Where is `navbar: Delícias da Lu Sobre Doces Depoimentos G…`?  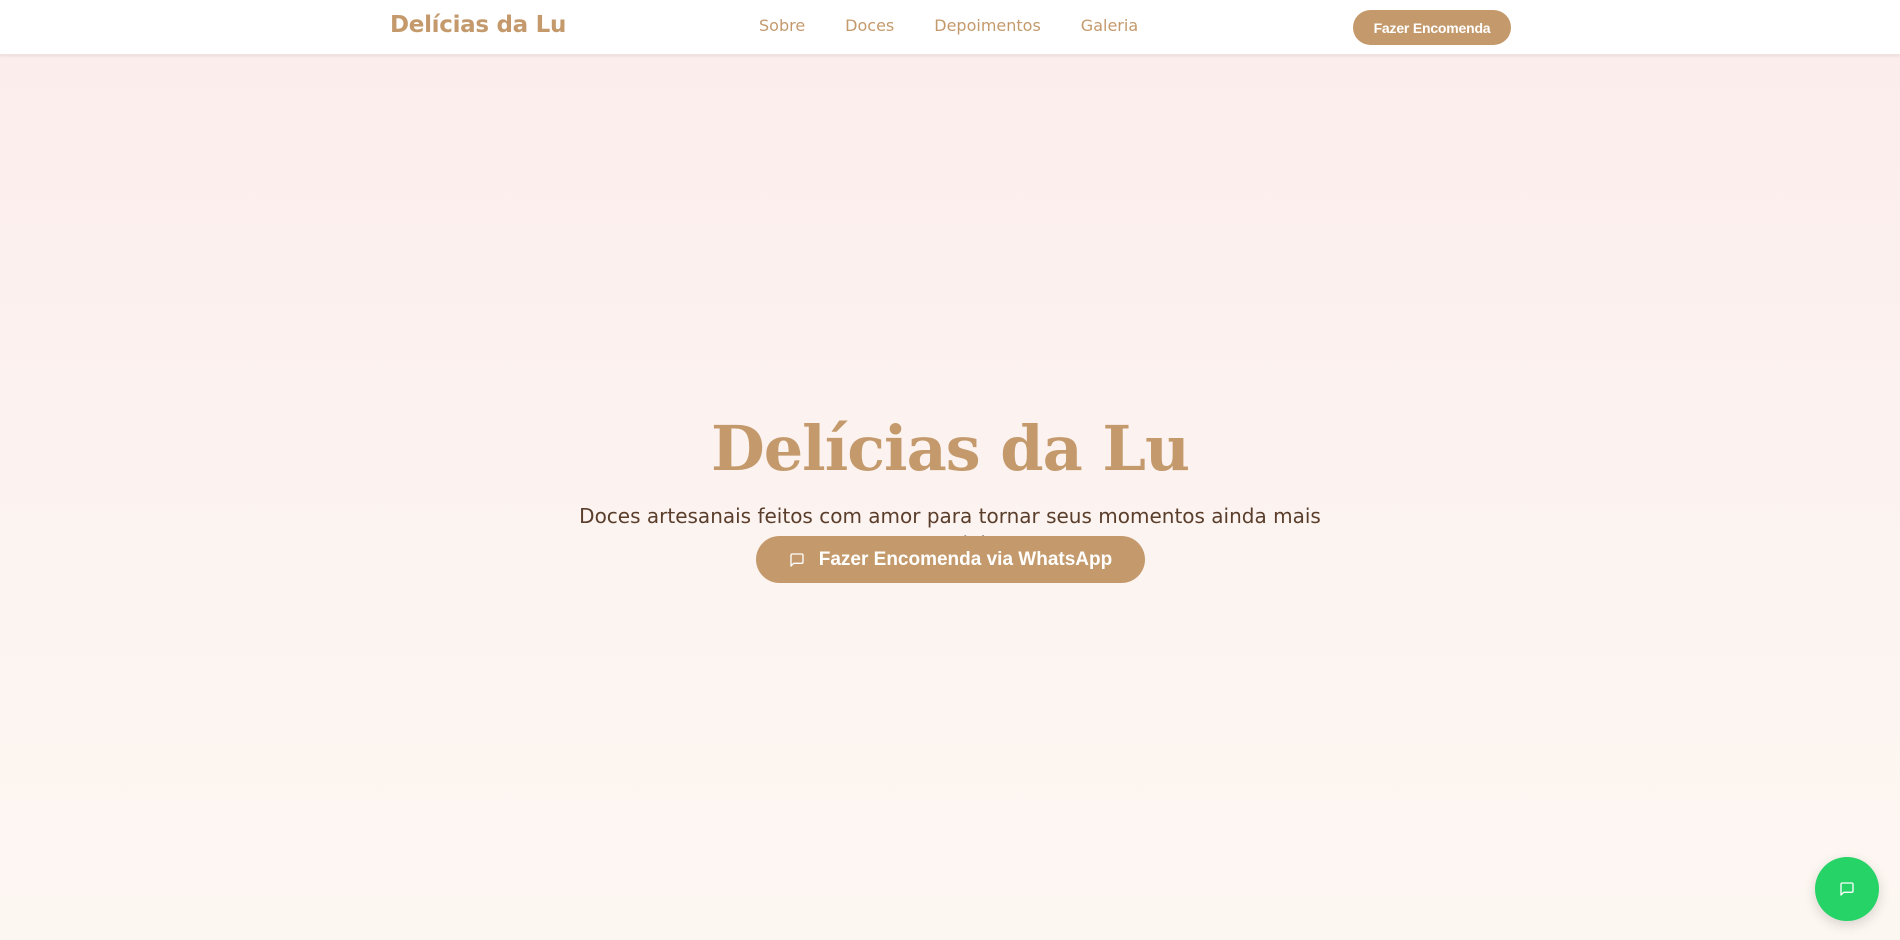 navbar: Delícias da Lu Sobre Doces Depoimentos G… is located at coordinates (950, 27).